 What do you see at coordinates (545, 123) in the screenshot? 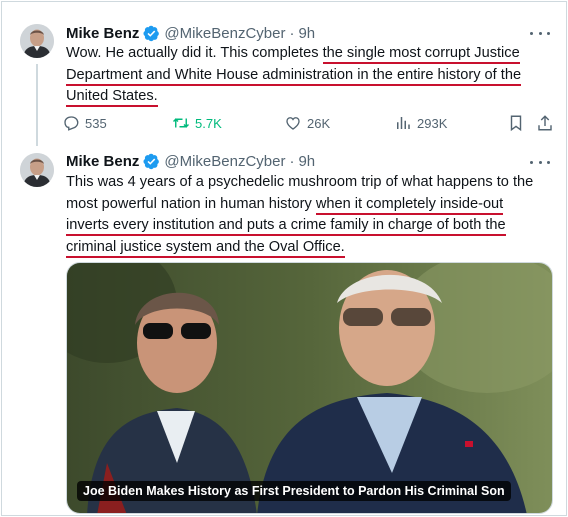
I see `share-icon` at bounding box center [545, 123].